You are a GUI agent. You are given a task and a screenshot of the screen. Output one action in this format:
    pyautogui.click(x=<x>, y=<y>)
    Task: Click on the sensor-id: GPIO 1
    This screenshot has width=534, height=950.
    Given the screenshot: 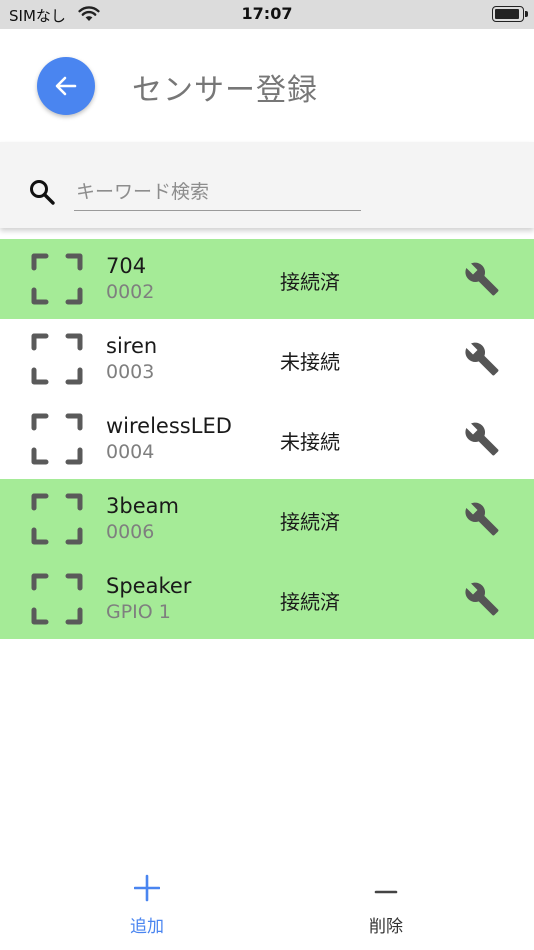 What is the action you would take?
    pyautogui.click(x=138, y=612)
    